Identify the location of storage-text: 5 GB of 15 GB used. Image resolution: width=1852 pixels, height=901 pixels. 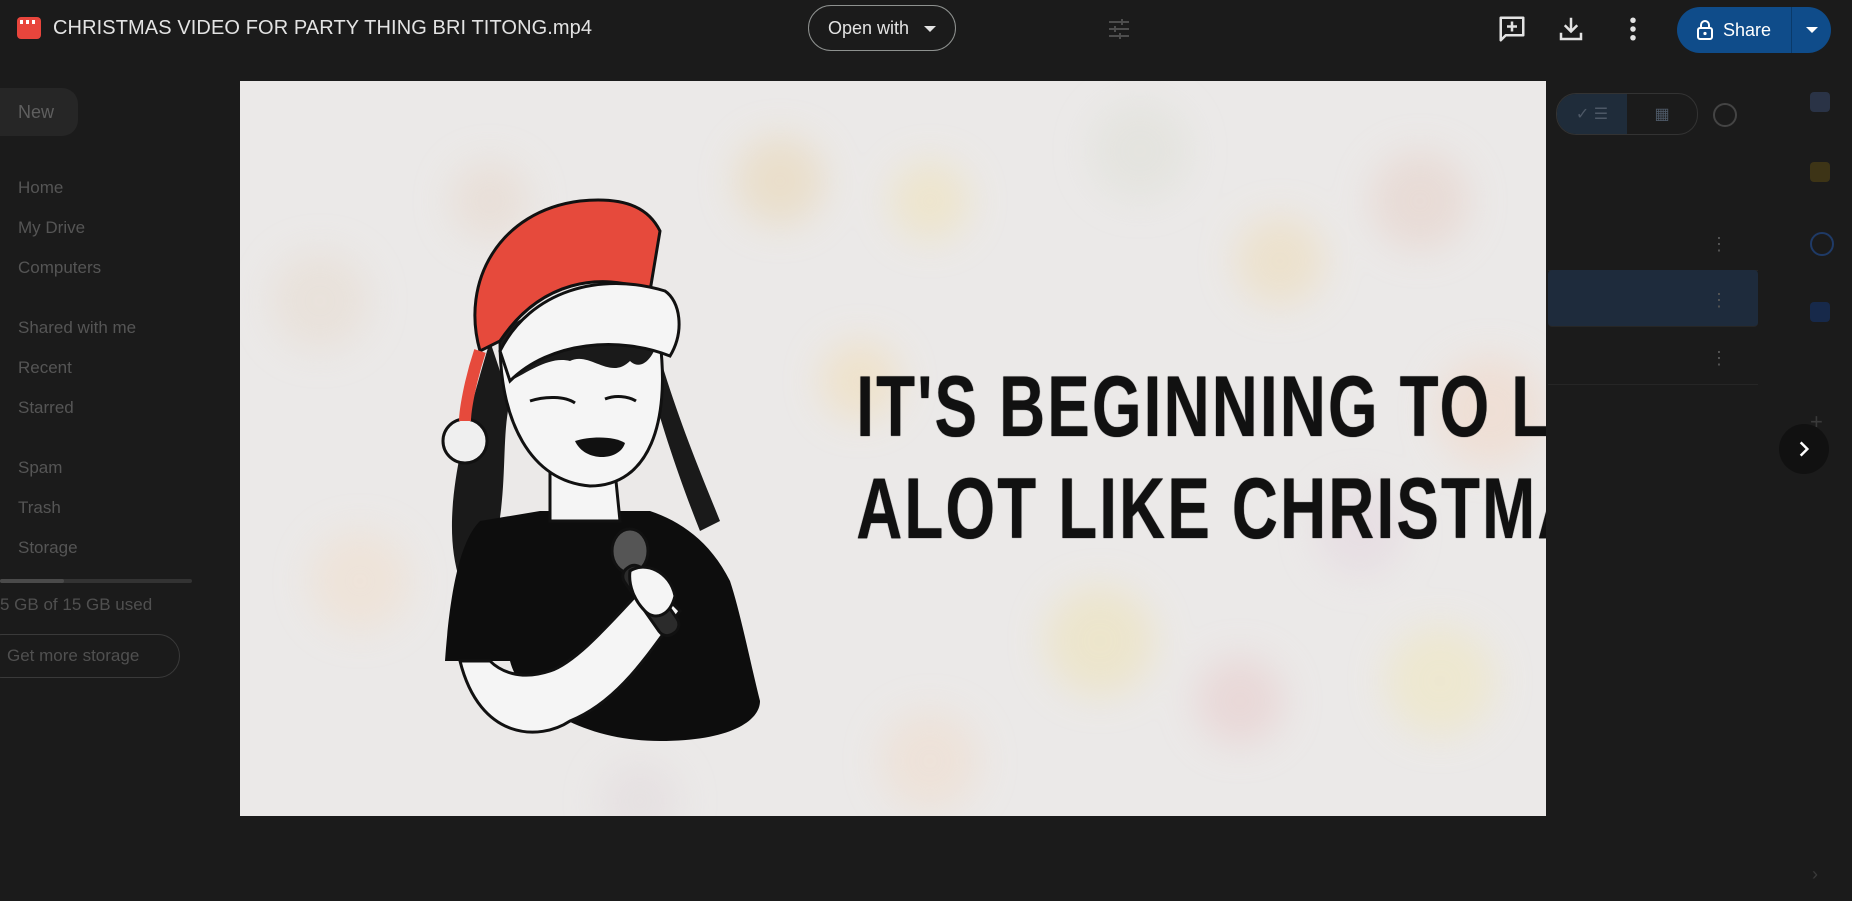
(76, 604).